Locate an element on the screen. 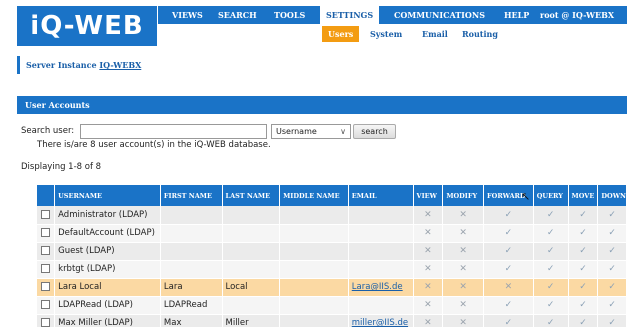  first-name-cell is located at coordinates (191, 215).